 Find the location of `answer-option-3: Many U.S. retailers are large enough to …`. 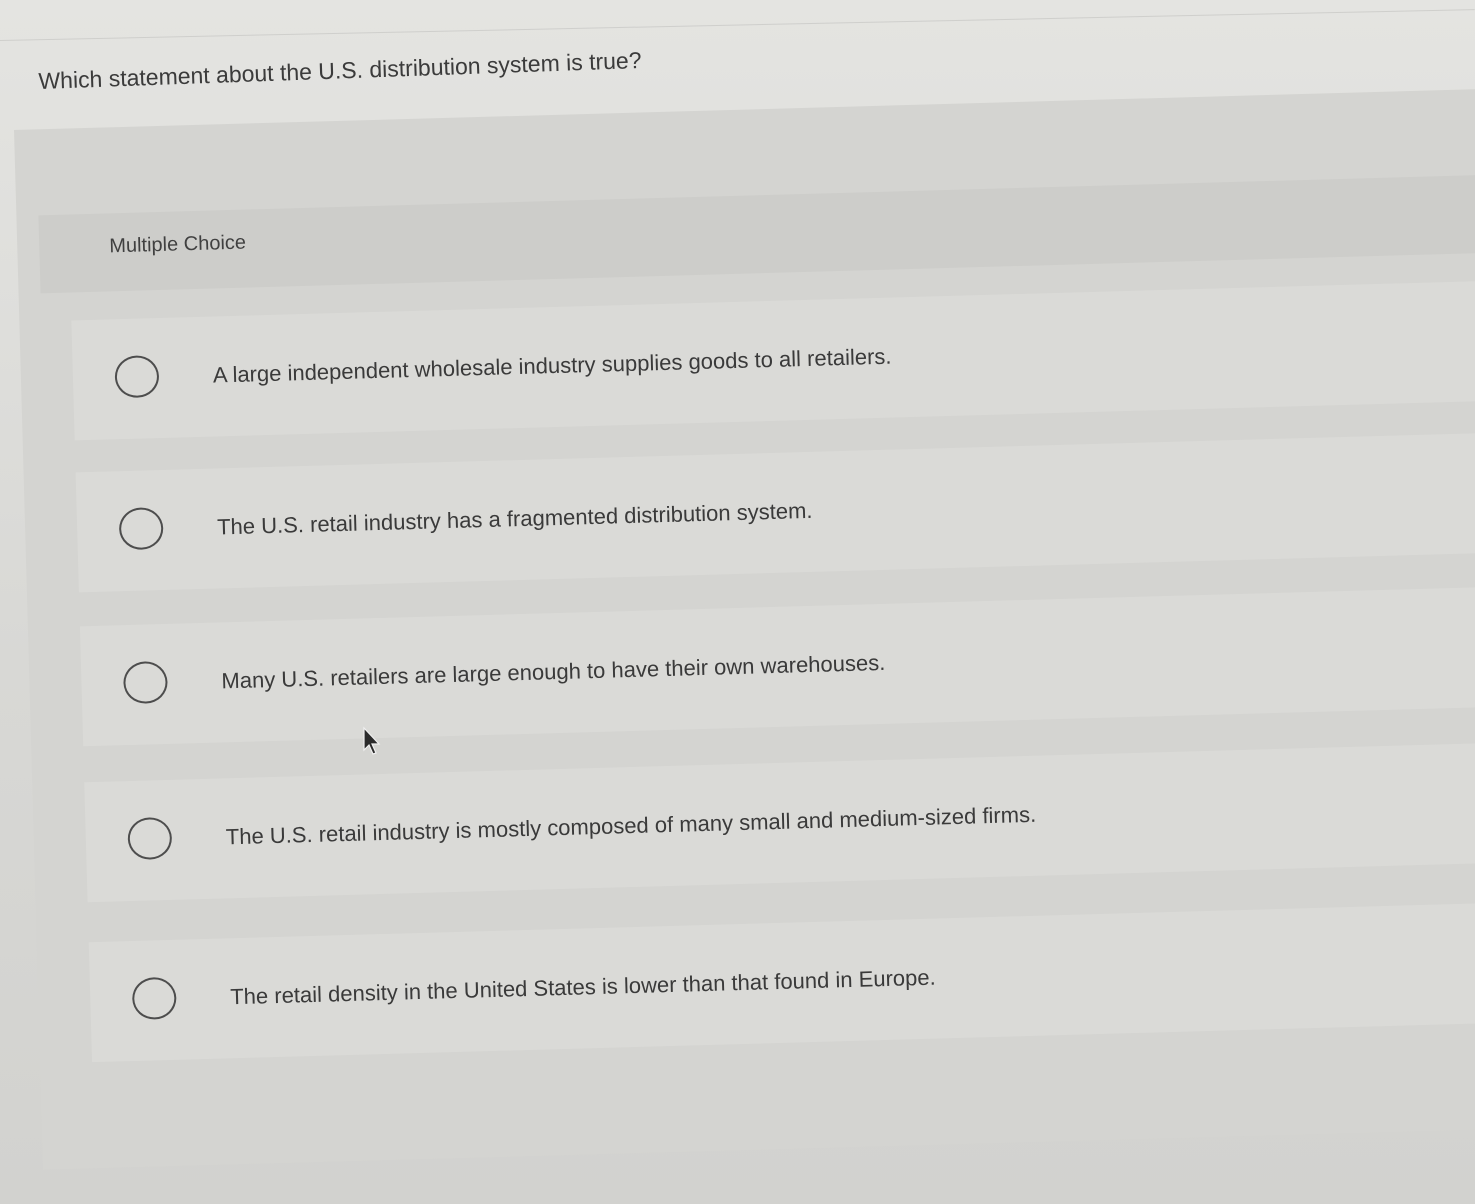

answer-option-3: Many U.S. retailers are large enough to … is located at coordinates (777, 666).